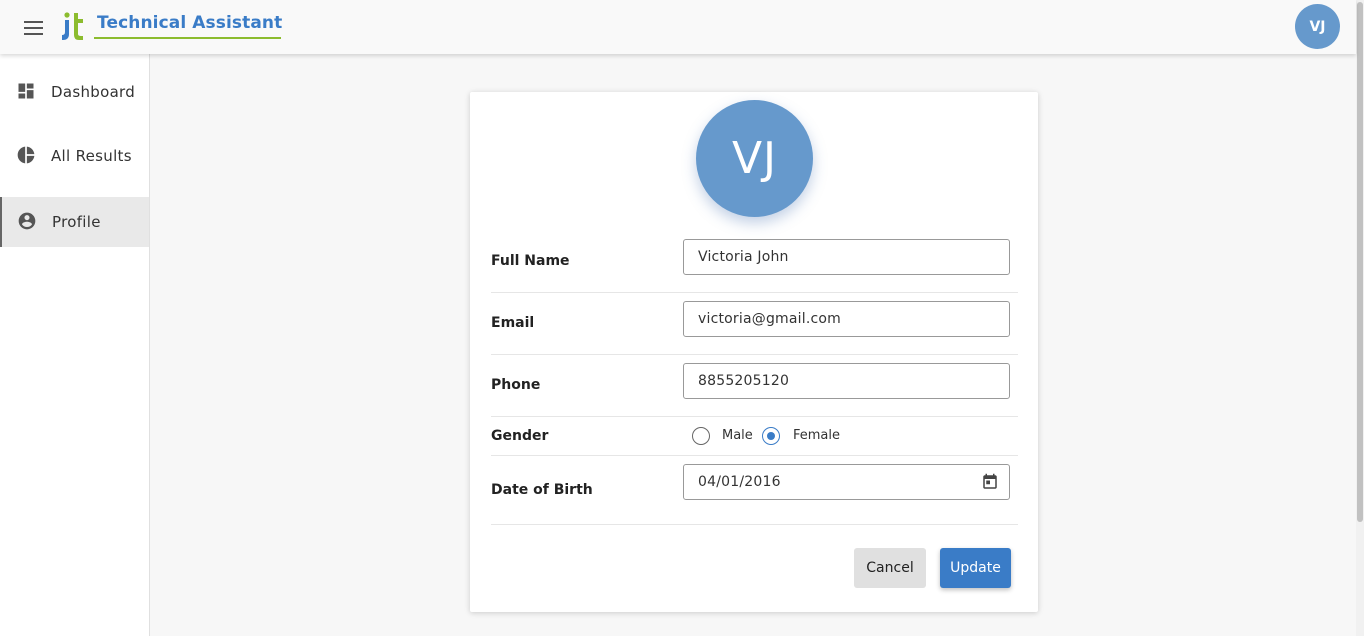 Image resolution: width=1364 pixels, height=636 pixels. What do you see at coordinates (520, 436) in the screenshot?
I see `gender-label: Gender` at bounding box center [520, 436].